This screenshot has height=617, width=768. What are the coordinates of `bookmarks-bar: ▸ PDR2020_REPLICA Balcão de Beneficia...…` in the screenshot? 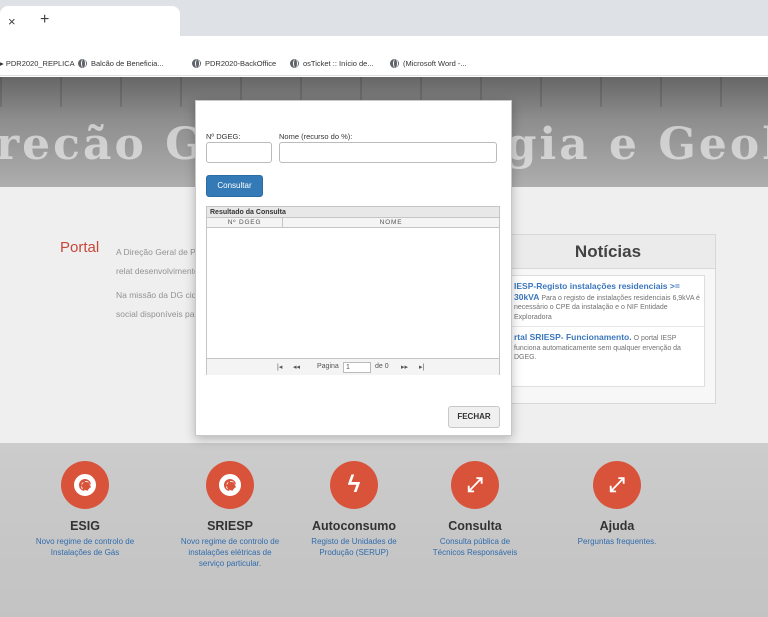 It's located at (384, 64).